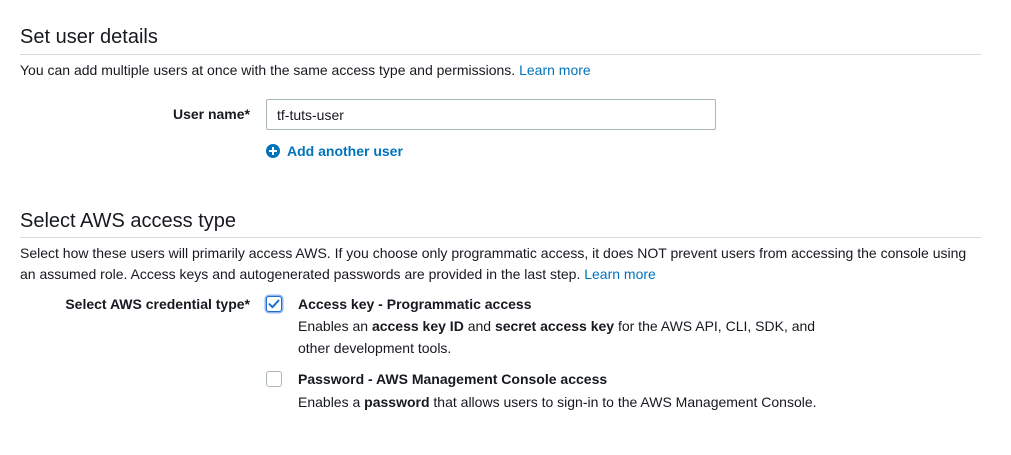 The height and width of the screenshot is (455, 1011). I want to click on desc-text: Enables an, so click(335, 326).